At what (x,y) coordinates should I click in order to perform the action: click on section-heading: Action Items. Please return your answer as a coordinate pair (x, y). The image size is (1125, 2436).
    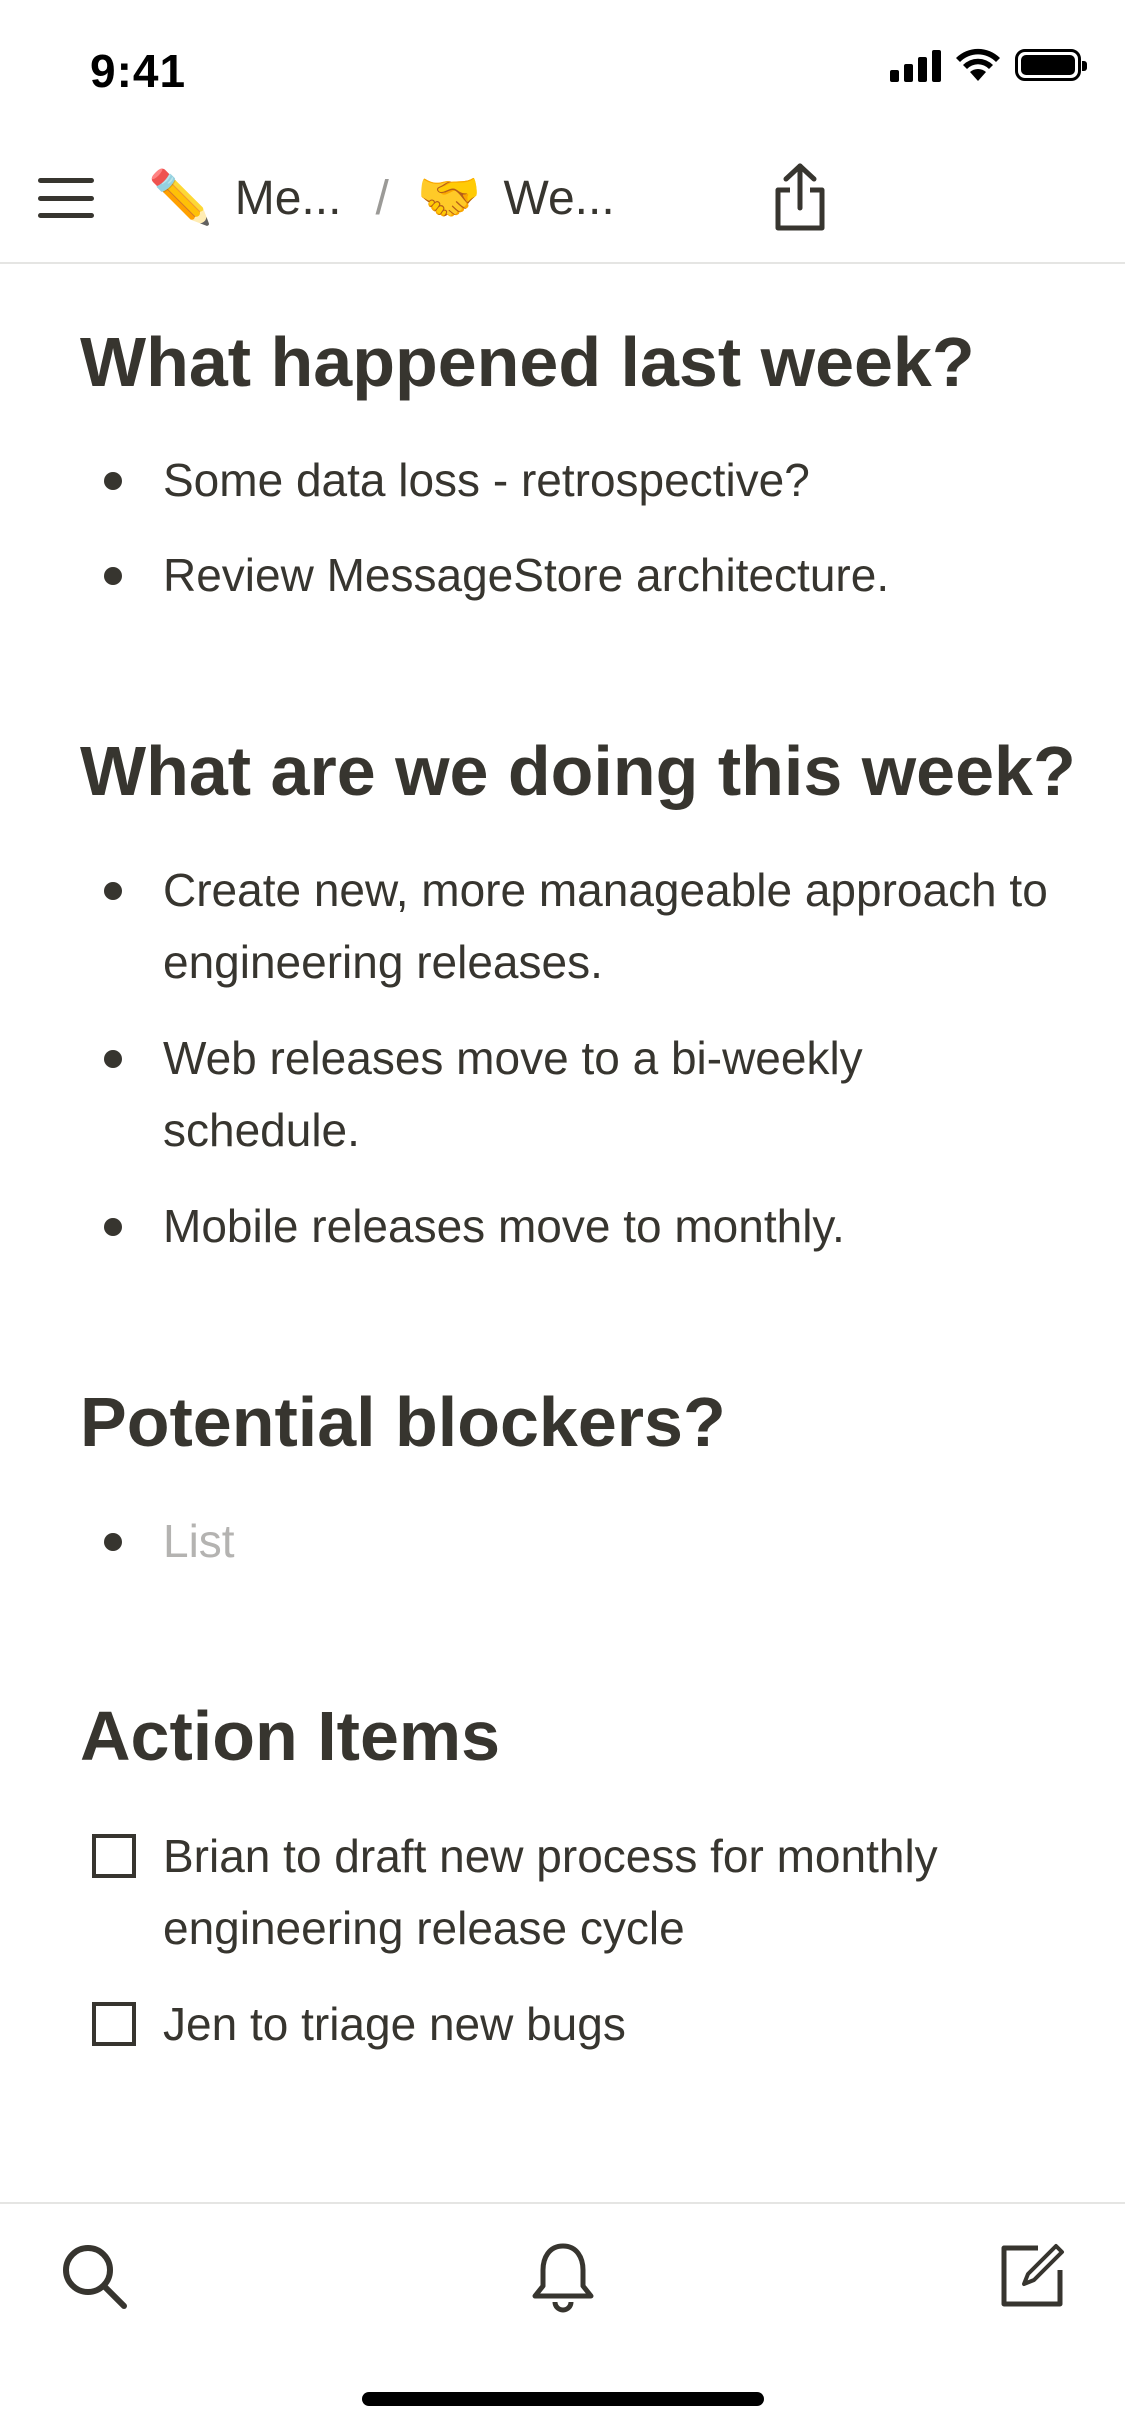
    Looking at the image, I should click on (290, 1736).